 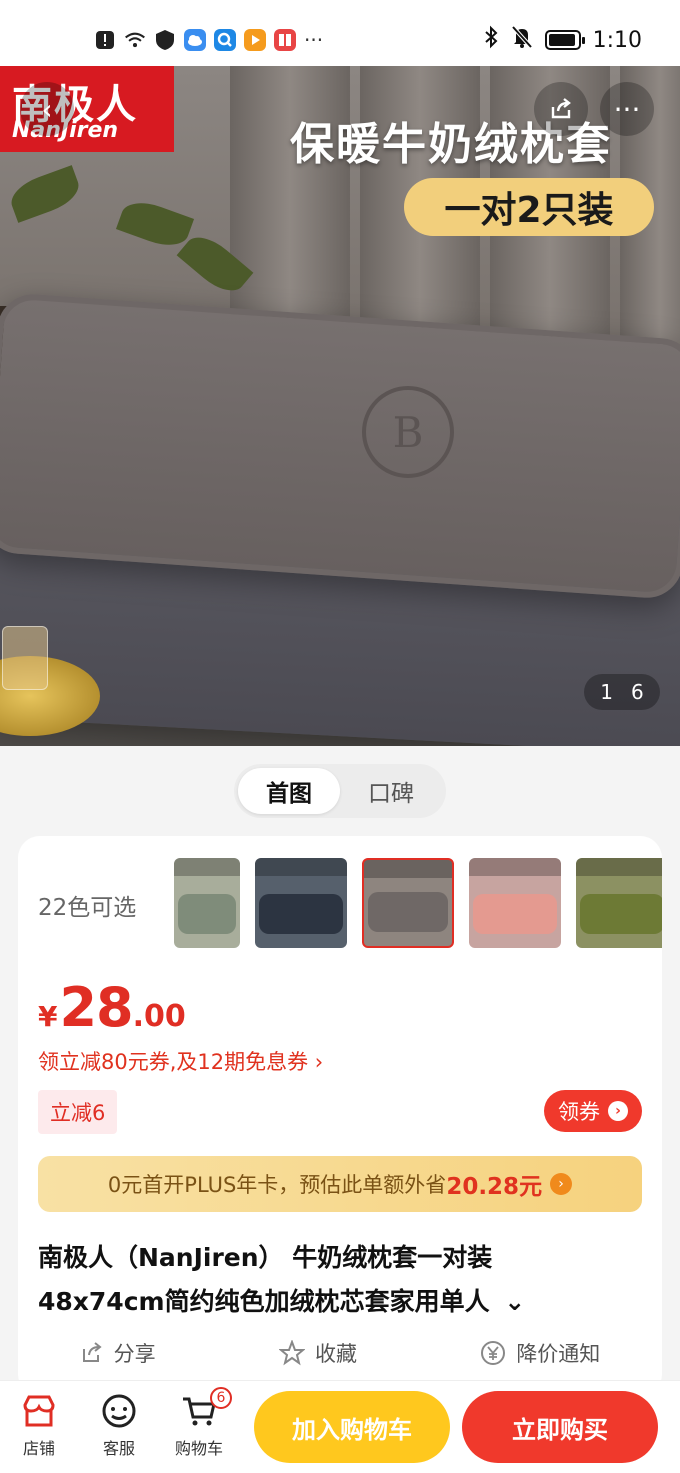 I want to click on battery-icon, so click(x=564, y=40).